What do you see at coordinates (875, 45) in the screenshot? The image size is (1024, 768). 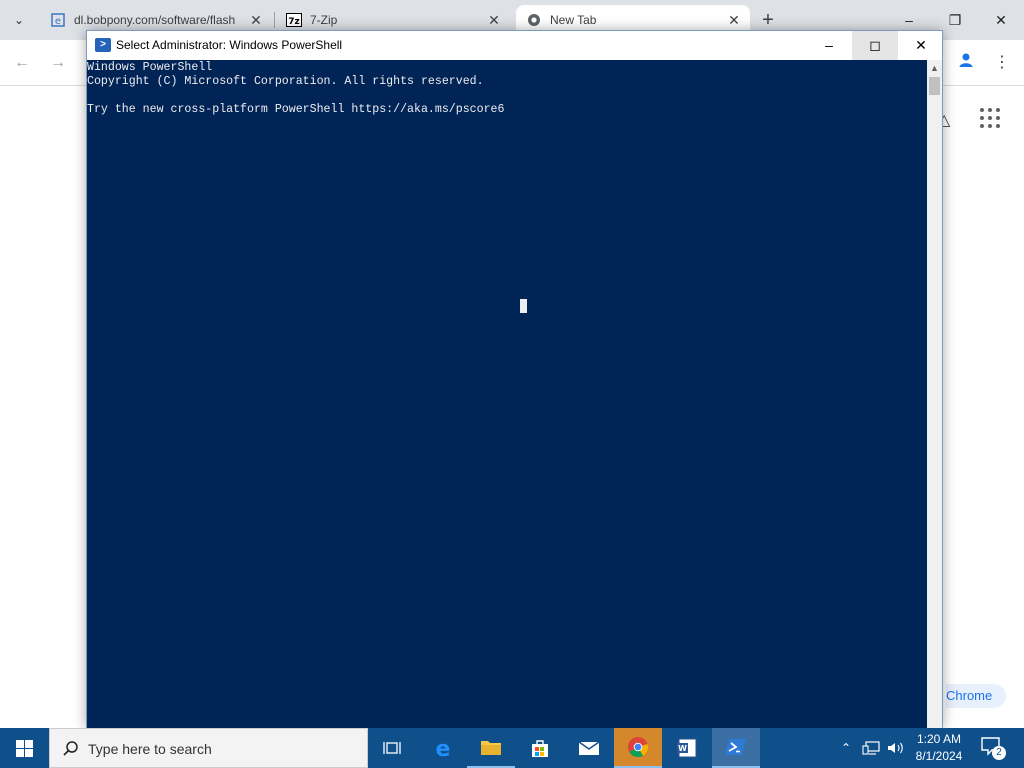 I see `maximize-icon: ◻` at bounding box center [875, 45].